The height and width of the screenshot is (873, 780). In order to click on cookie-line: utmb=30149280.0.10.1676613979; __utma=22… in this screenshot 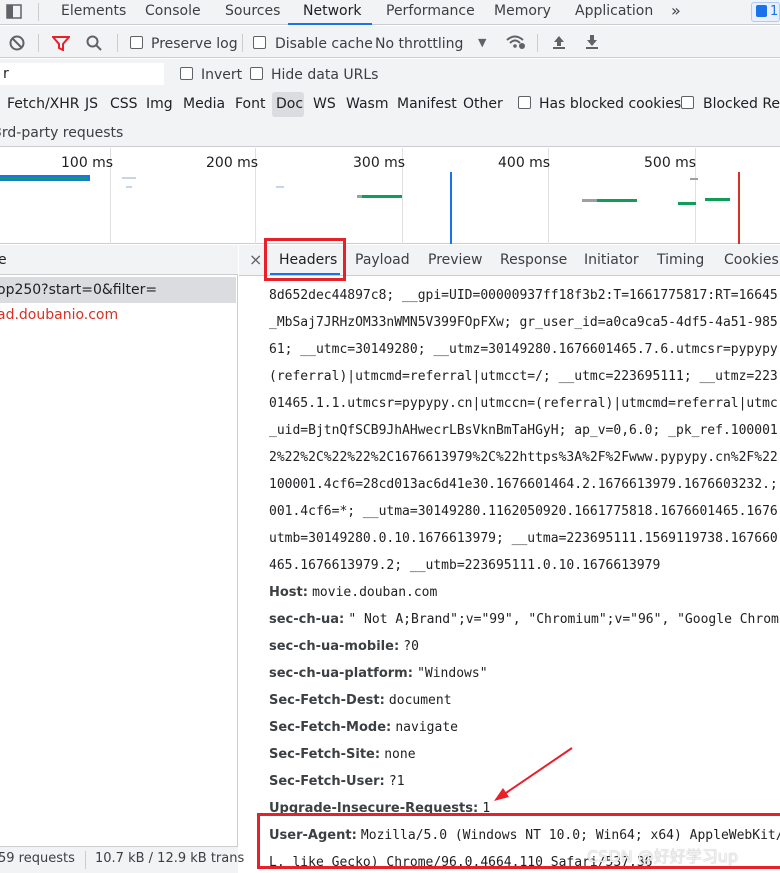, I will do `click(523, 538)`.